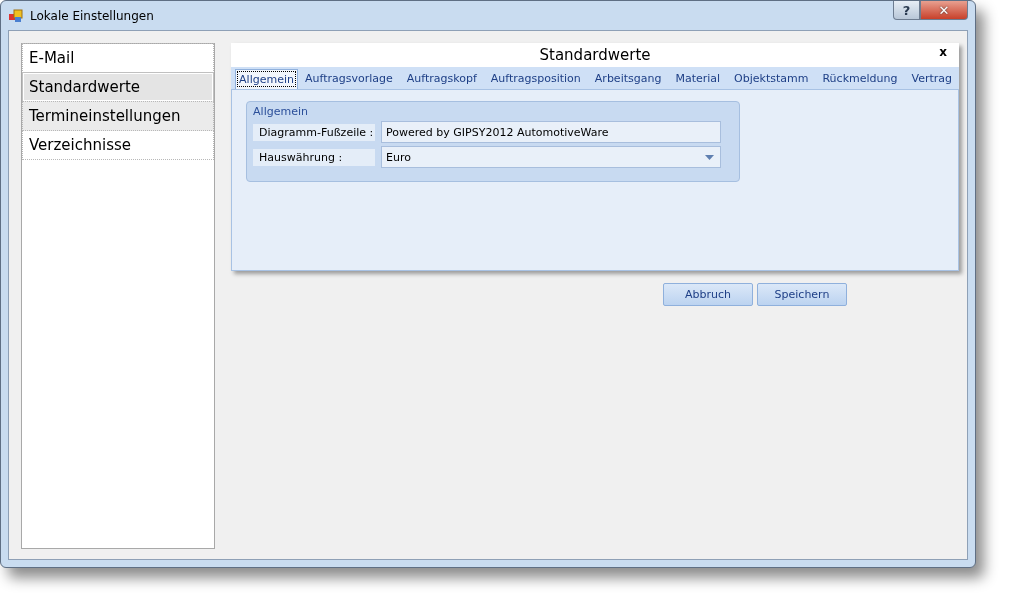 The height and width of the screenshot is (611, 1020). Describe the element at coordinates (802, 294) in the screenshot. I see `dialog-button: Speichern` at that location.